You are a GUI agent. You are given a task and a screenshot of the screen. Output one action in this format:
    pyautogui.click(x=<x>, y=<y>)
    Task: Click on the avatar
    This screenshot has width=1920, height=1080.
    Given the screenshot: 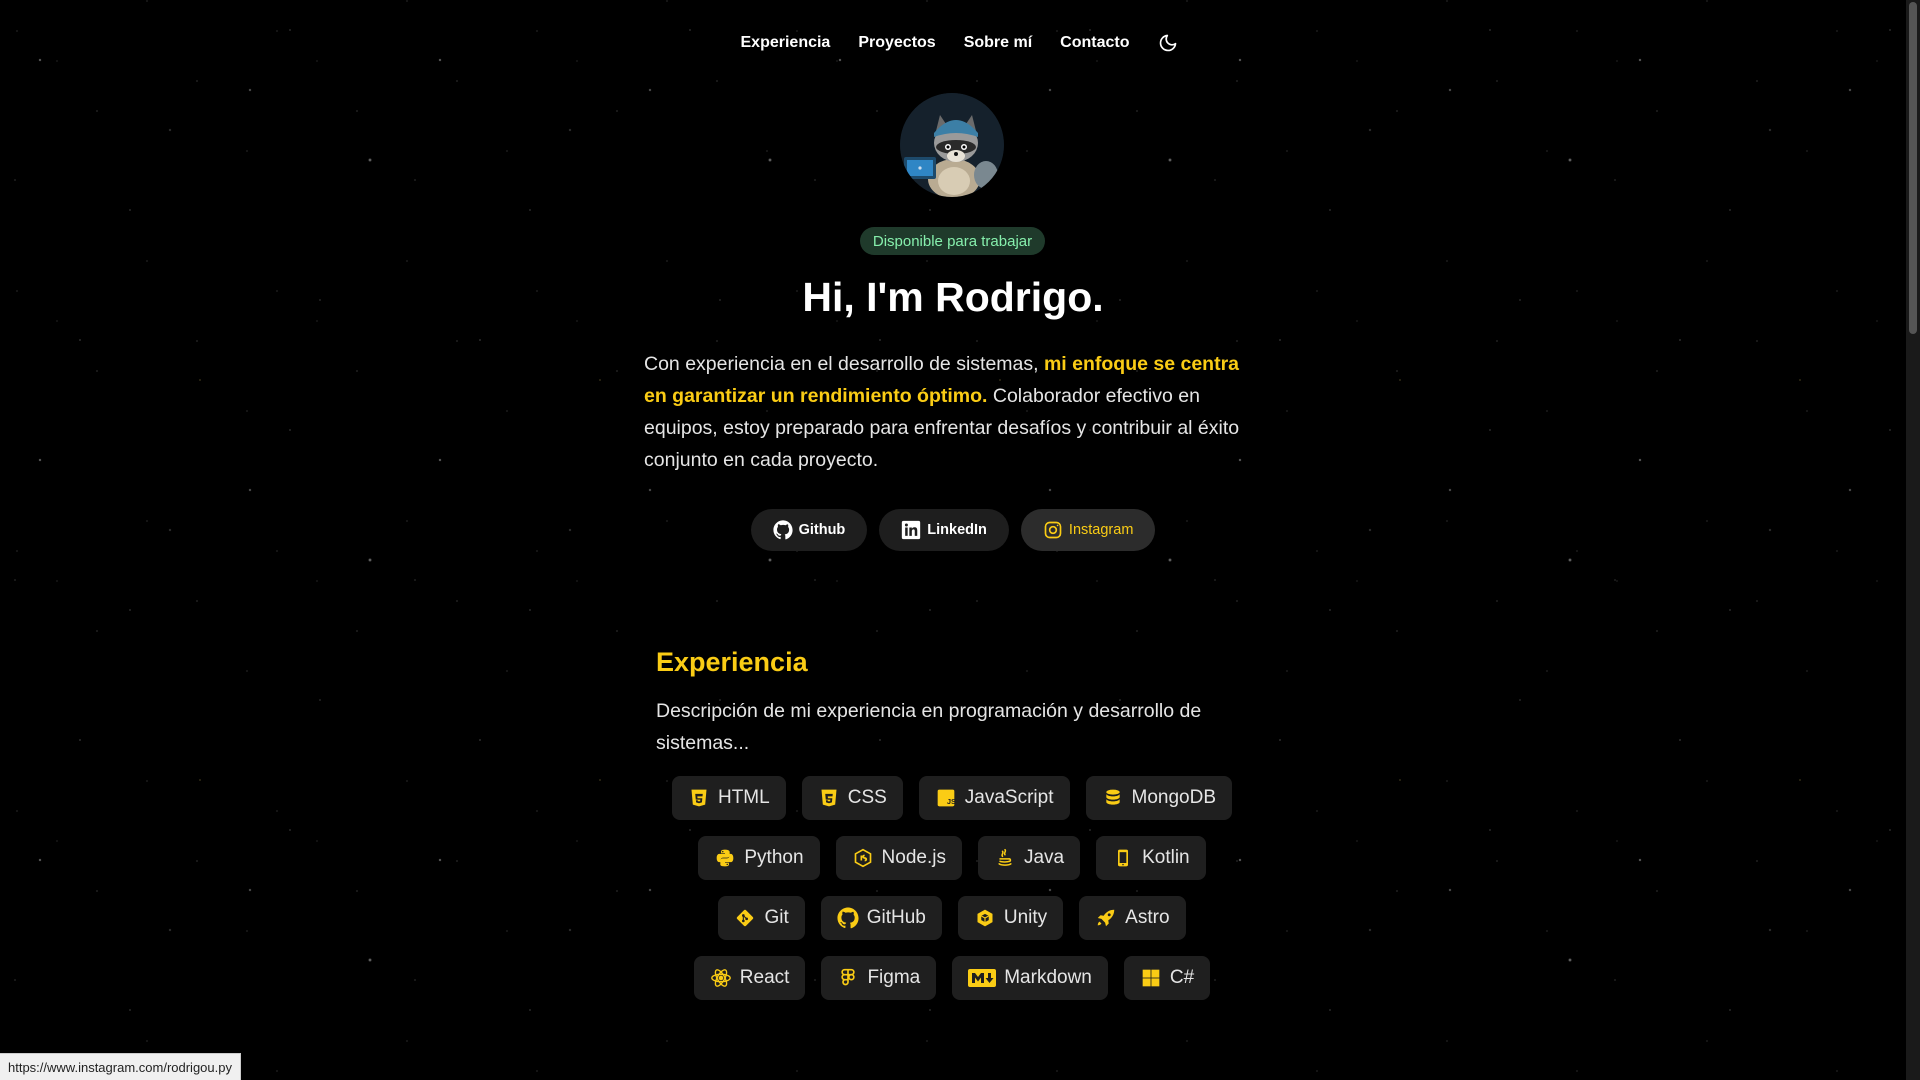 What is the action you would take?
    pyautogui.click(x=952, y=145)
    